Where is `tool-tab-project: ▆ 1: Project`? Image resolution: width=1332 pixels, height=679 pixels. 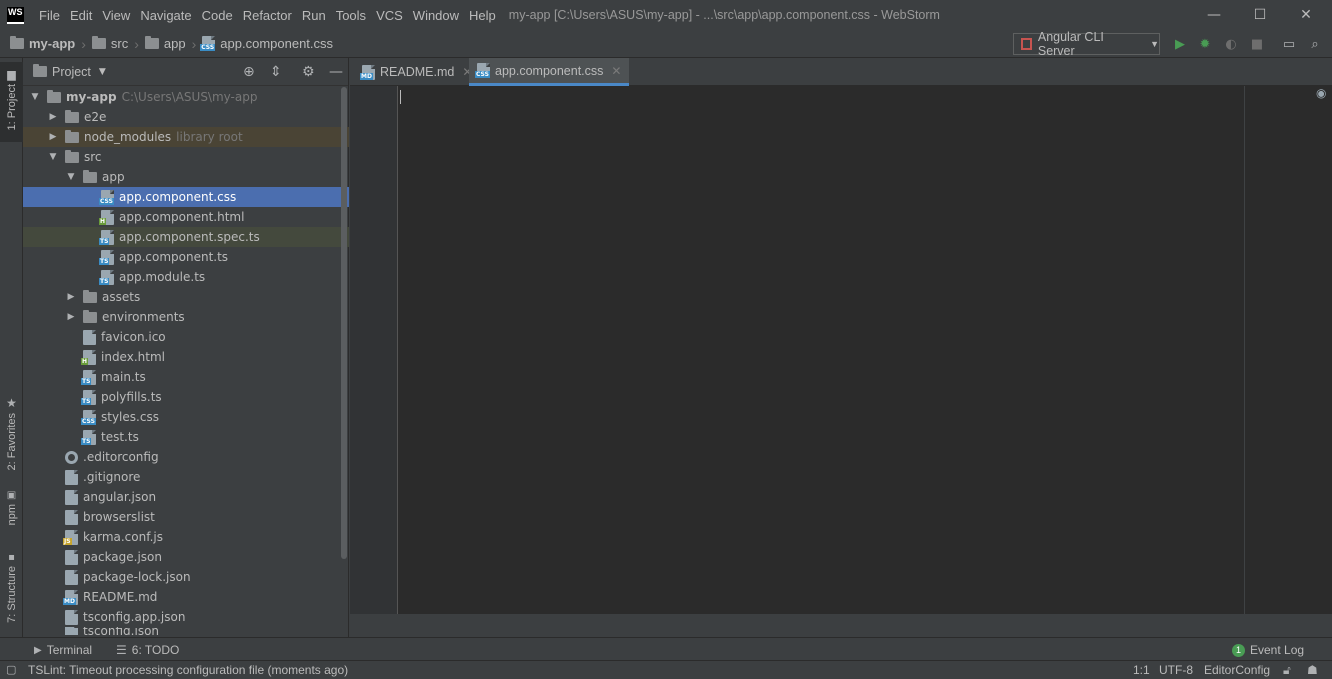
tool-tab-project: ▆ 1: Project is located at coordinates (11, 102).